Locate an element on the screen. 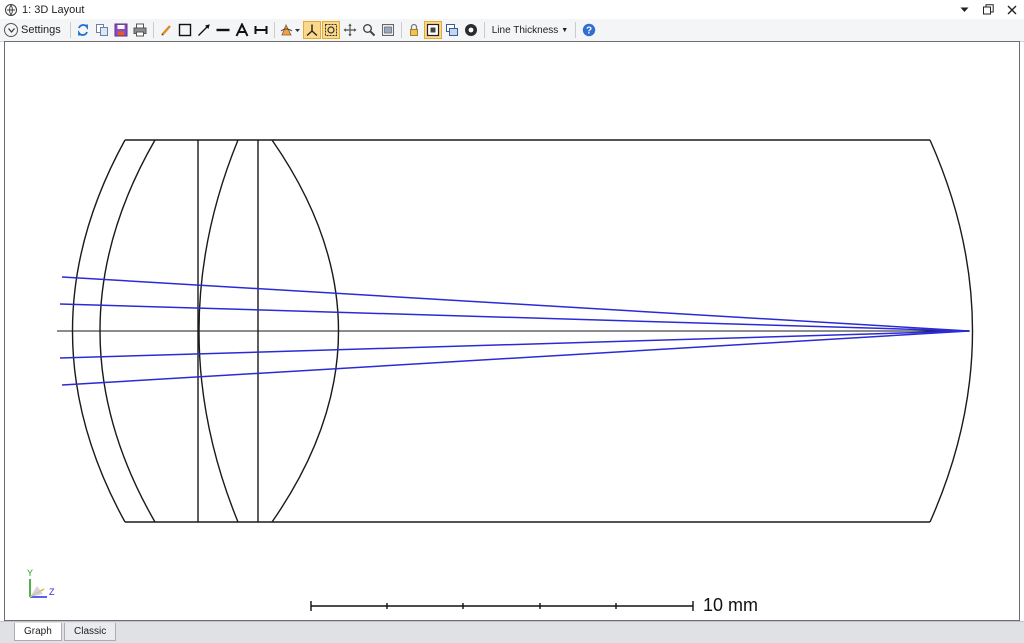 This screenshot has height=643, width=1024. window-capture-icon is located at coordinates (388, 30).